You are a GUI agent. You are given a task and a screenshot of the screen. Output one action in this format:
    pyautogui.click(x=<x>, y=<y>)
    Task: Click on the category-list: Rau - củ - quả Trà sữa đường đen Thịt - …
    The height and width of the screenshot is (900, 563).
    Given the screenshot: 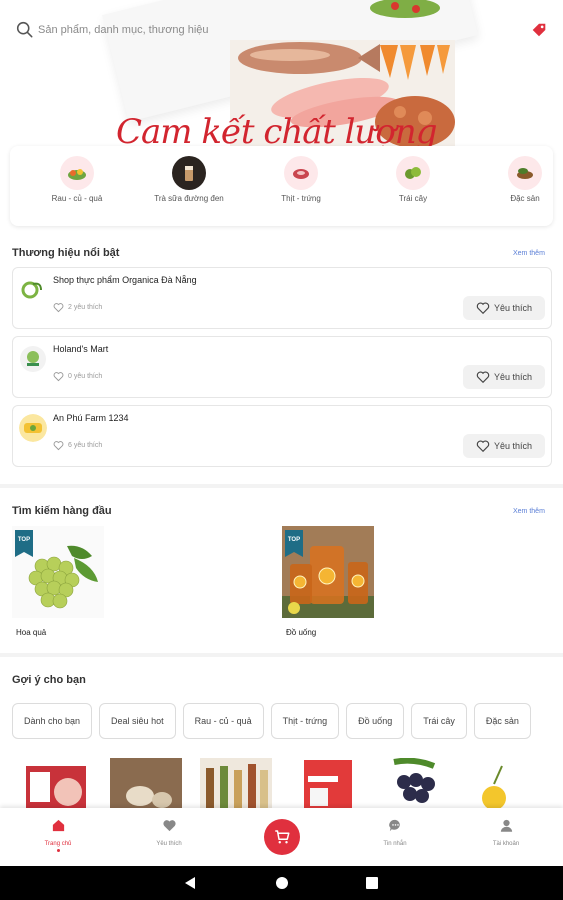 What is the action you would take?
    pyautogui.click(x=281, y=186)
    